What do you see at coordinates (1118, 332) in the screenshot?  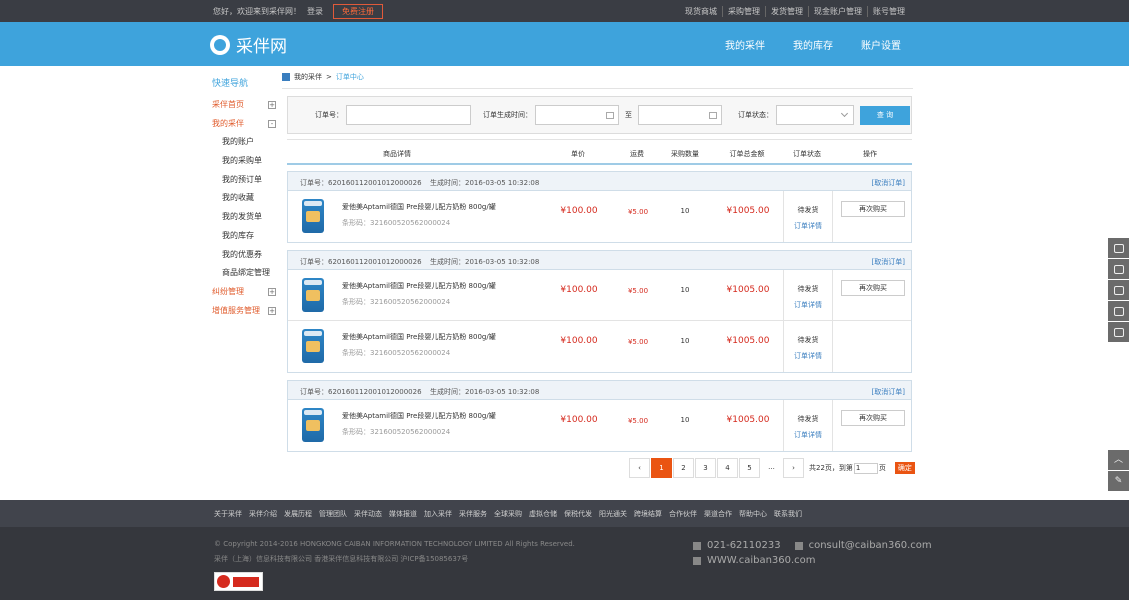 I see `service-icon` at bounding box center [1118, 332].